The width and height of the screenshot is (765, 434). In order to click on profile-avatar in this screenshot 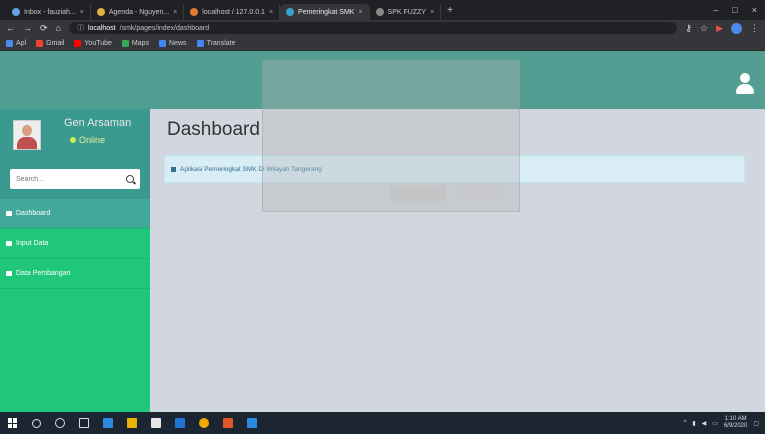, I will do `click(736, 28)`.